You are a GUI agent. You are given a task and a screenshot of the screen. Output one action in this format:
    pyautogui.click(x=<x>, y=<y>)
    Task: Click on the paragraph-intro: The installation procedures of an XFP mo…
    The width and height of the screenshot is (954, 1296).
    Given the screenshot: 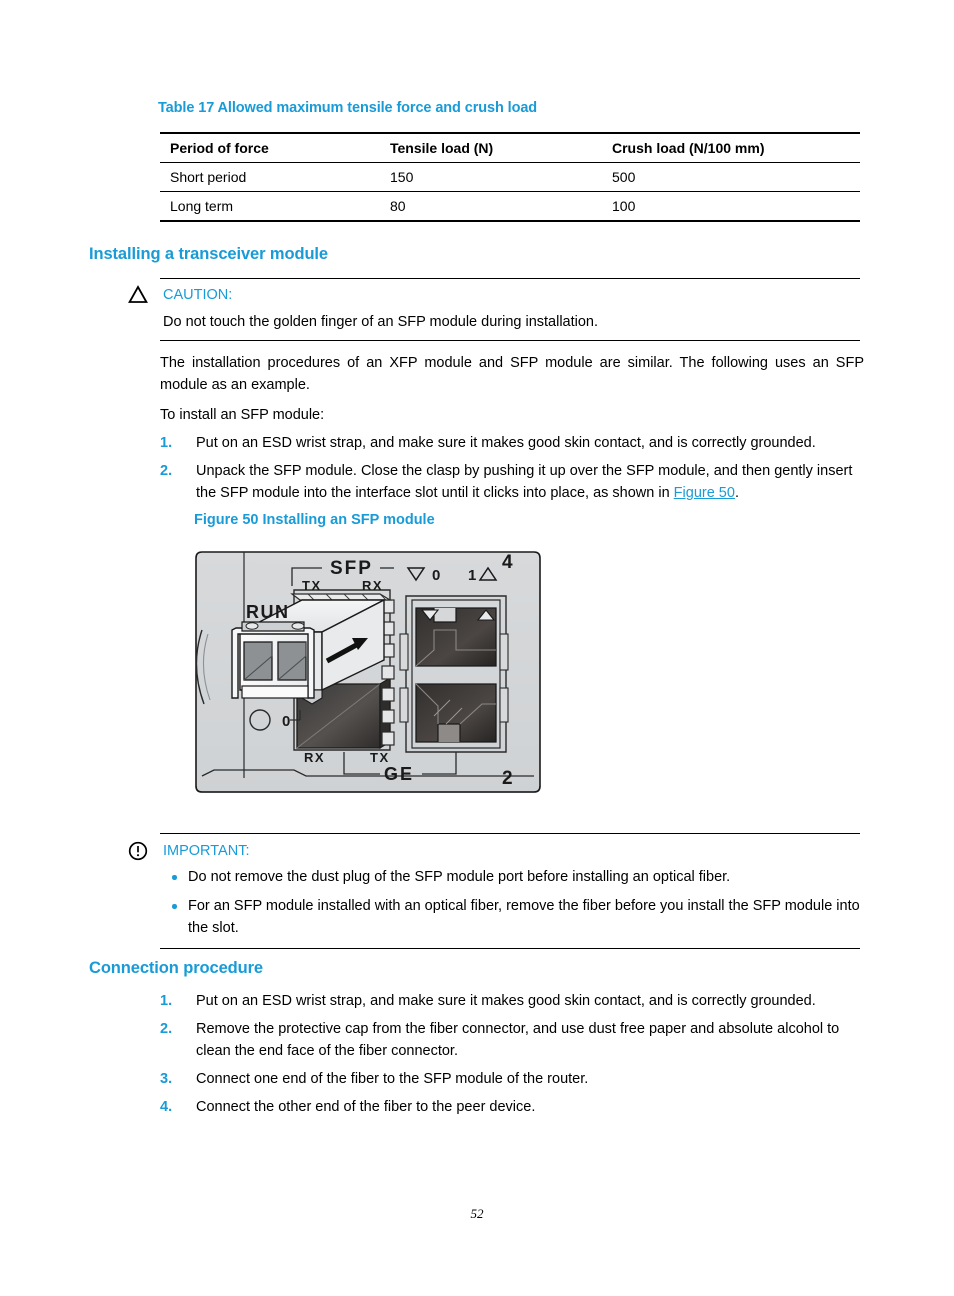 What is the action you would take?
    pyautogui.click(x=512, y=374)
    